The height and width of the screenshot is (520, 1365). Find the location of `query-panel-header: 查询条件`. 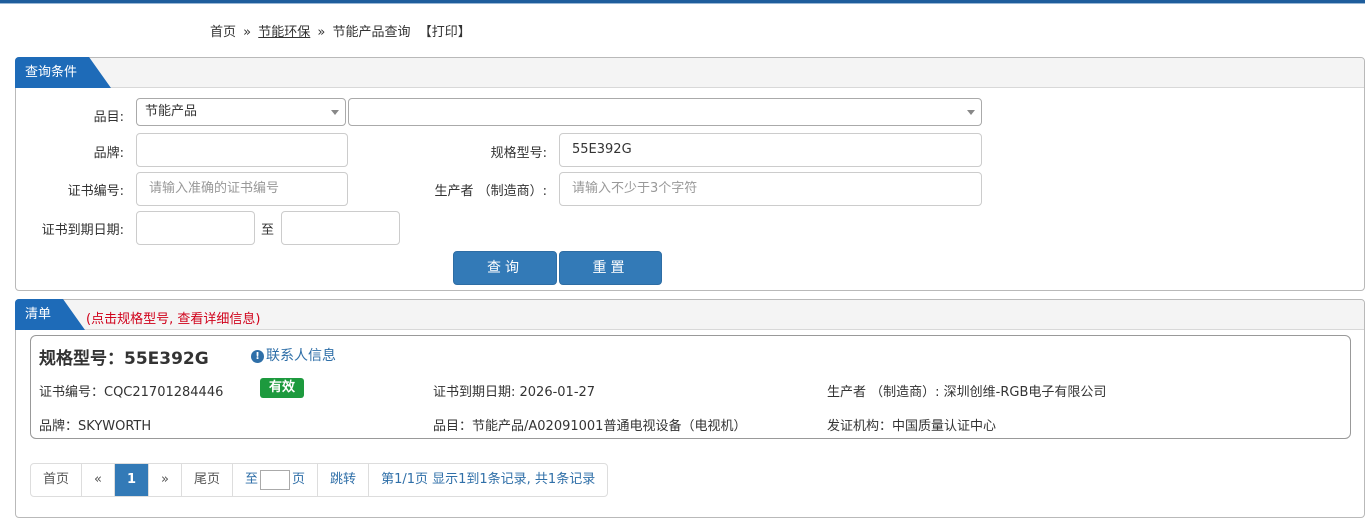

query-panel-header: 查询条件 is located at coordinates (689, 72).